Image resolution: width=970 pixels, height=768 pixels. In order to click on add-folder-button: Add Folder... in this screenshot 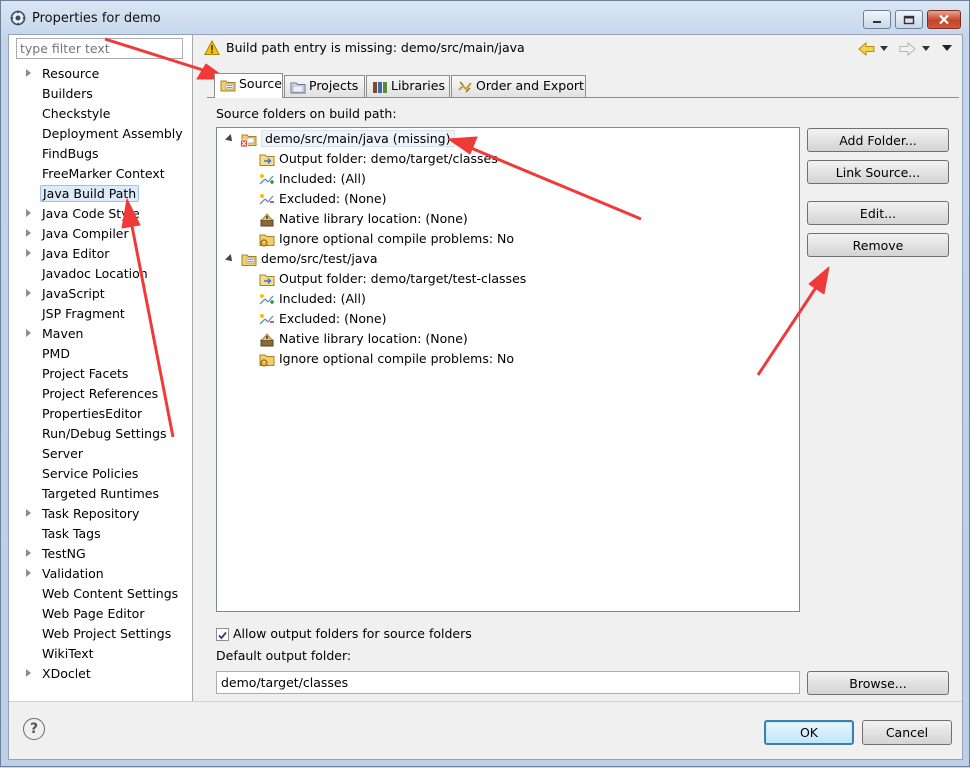, I will do `click(878, 140)`.